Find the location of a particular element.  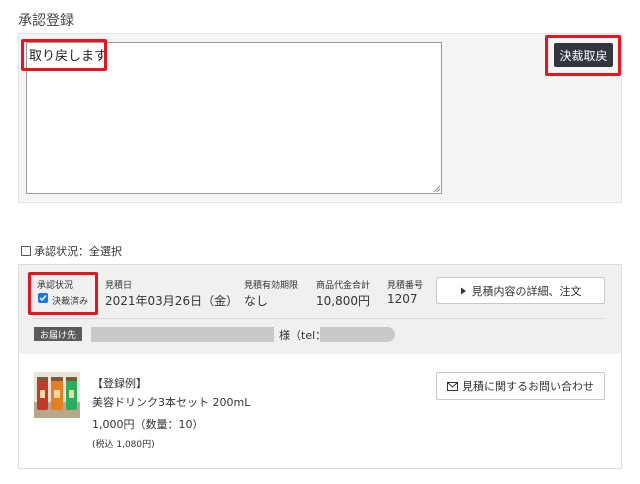

product-tax-note: (税込 1,080円) is located at coordinates (123, 445).